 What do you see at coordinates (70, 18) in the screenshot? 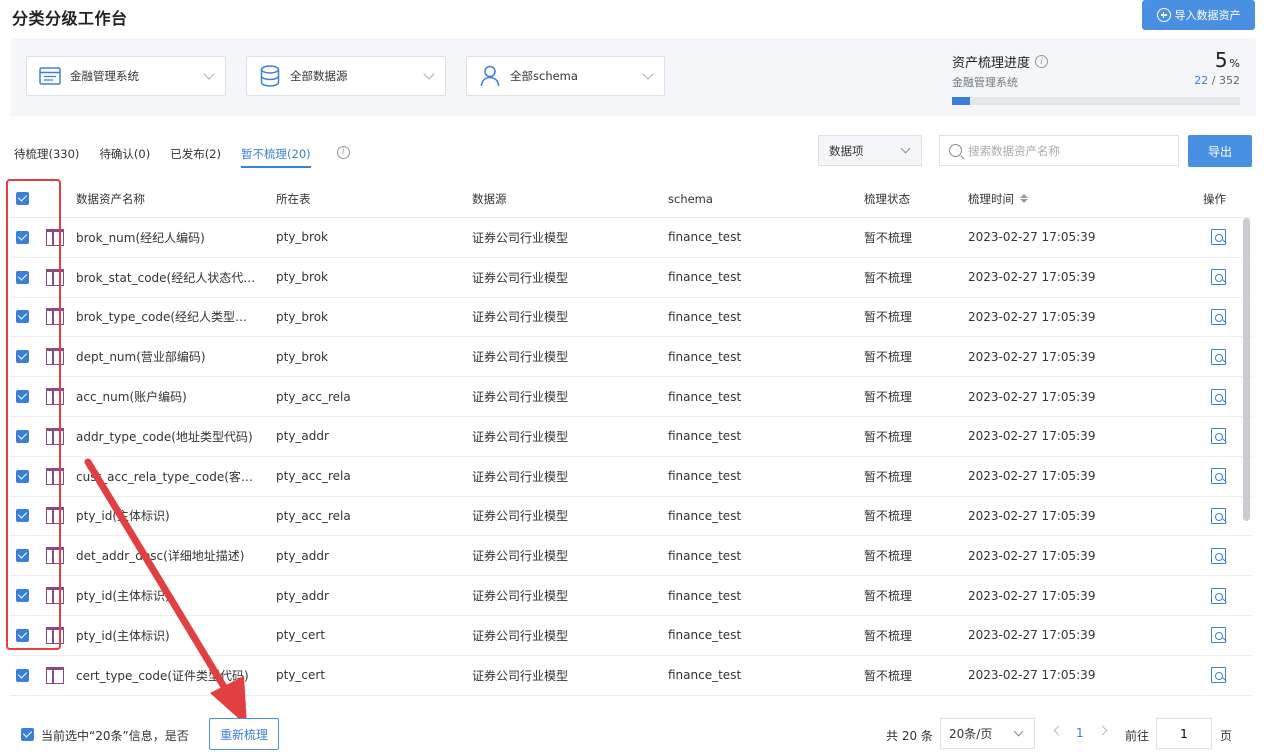
I see `page-title: 分类分级工作台` at bounding box center [70, 18].